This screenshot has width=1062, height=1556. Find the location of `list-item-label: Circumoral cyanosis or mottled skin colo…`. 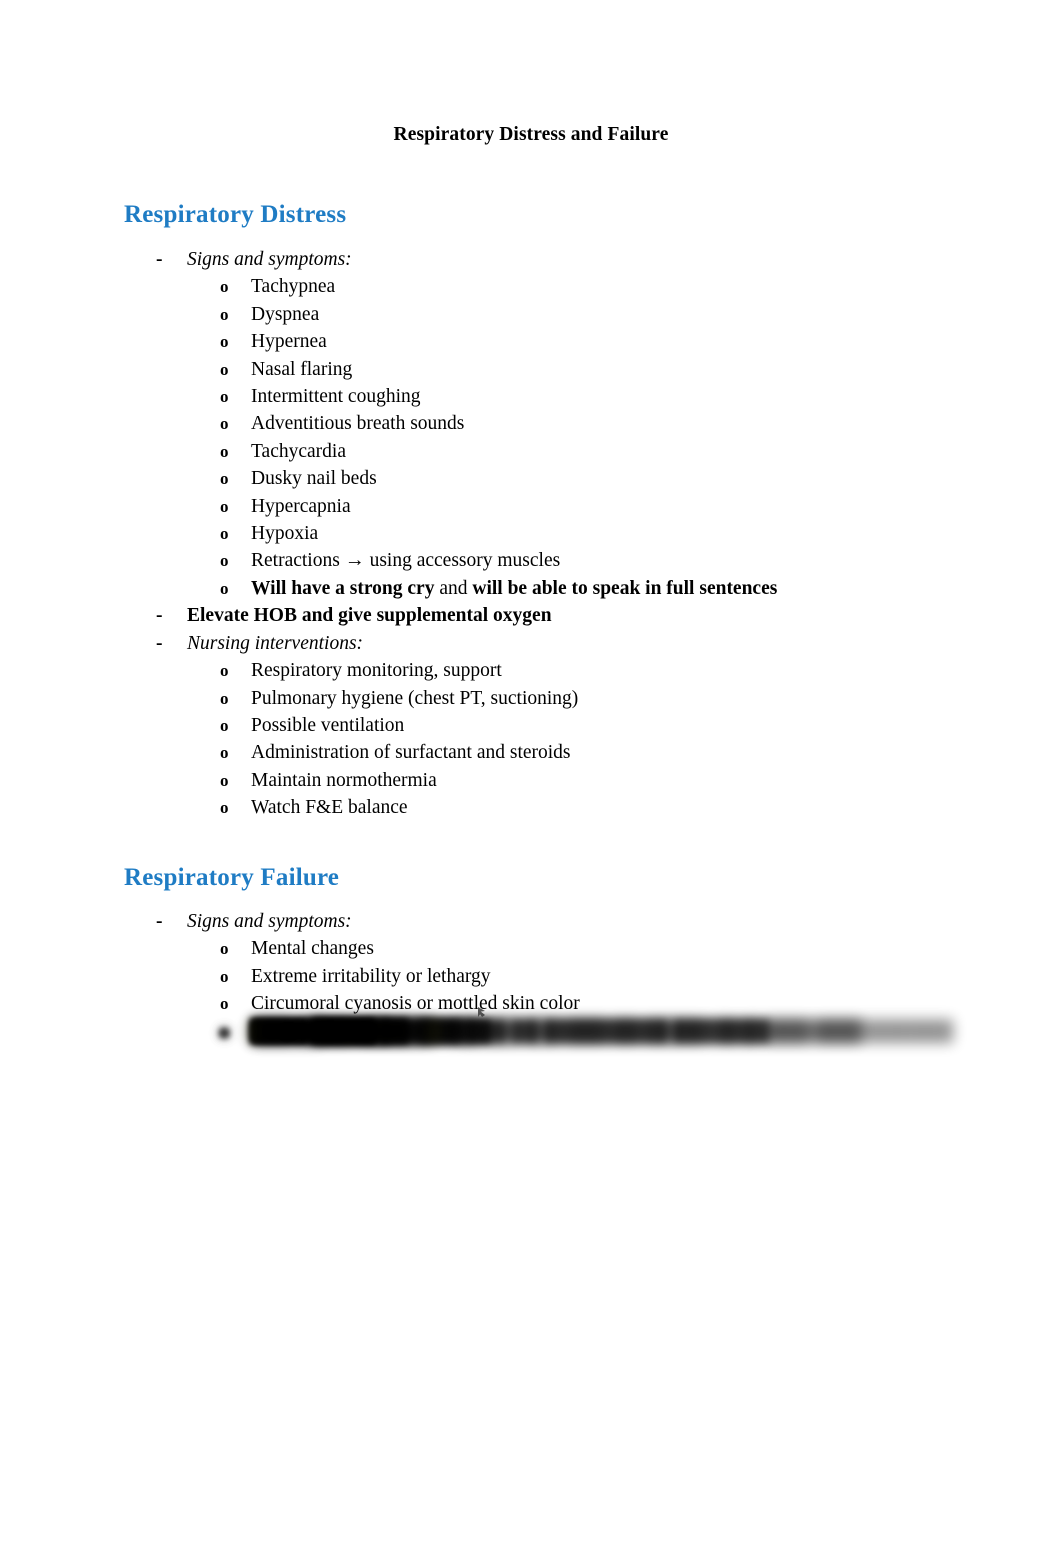

list-item-label: Circumoral cyanosis or mottled skin colo… is located at coordinates (415, 1004).